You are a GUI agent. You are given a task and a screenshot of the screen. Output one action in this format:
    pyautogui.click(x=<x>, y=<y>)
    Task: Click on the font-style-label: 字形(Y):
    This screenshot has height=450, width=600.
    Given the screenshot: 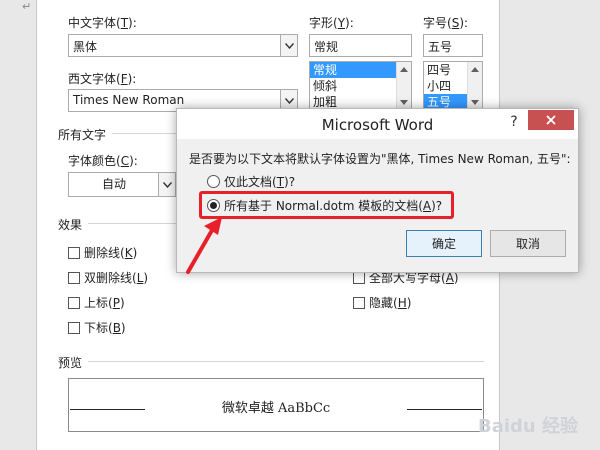 What is the action you would take?
    pyautogui.click(x=331, y=23)
    